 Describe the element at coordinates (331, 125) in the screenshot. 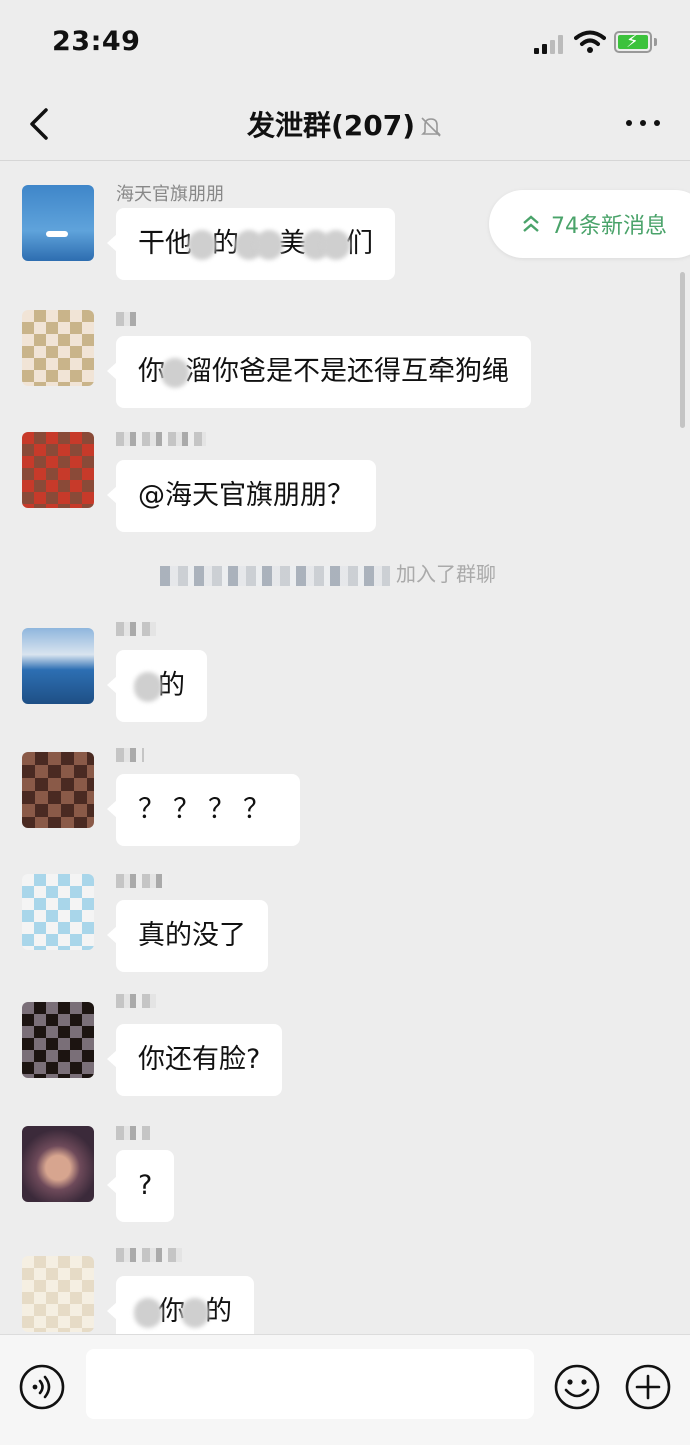

I see `chat-title: 发泄群(207)` at that location.